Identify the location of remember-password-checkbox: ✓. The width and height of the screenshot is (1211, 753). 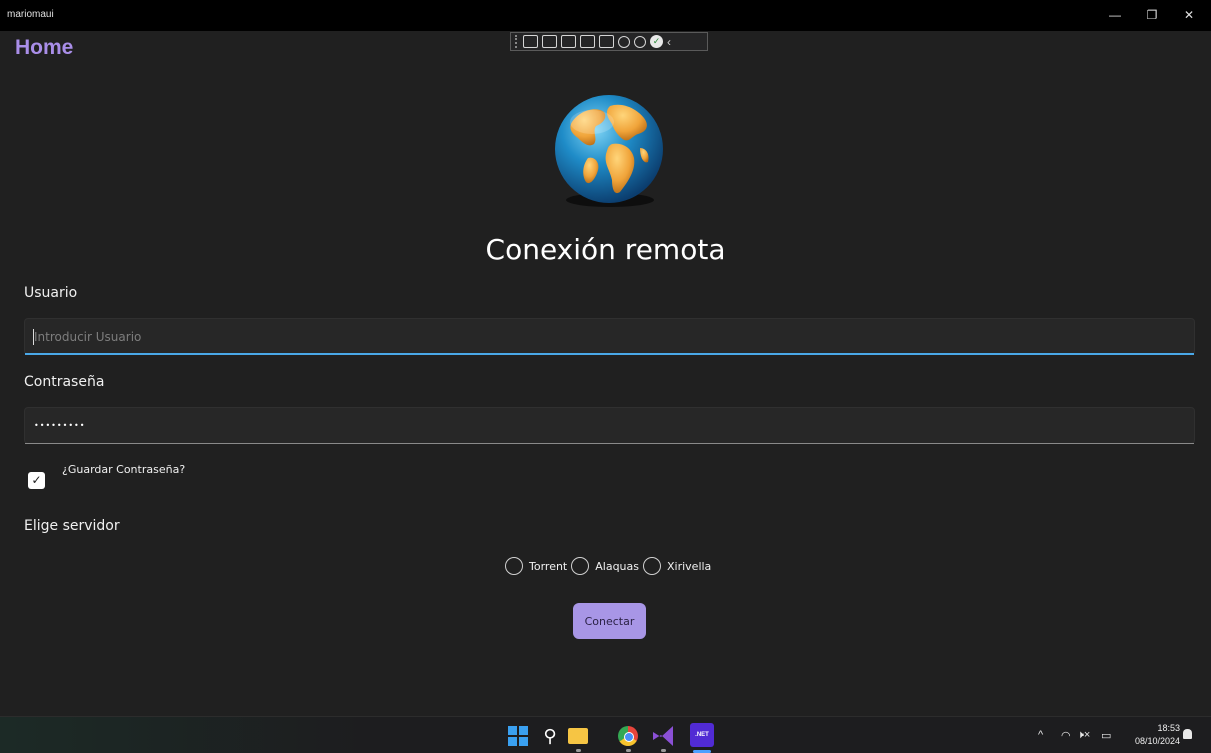
(36, 480).